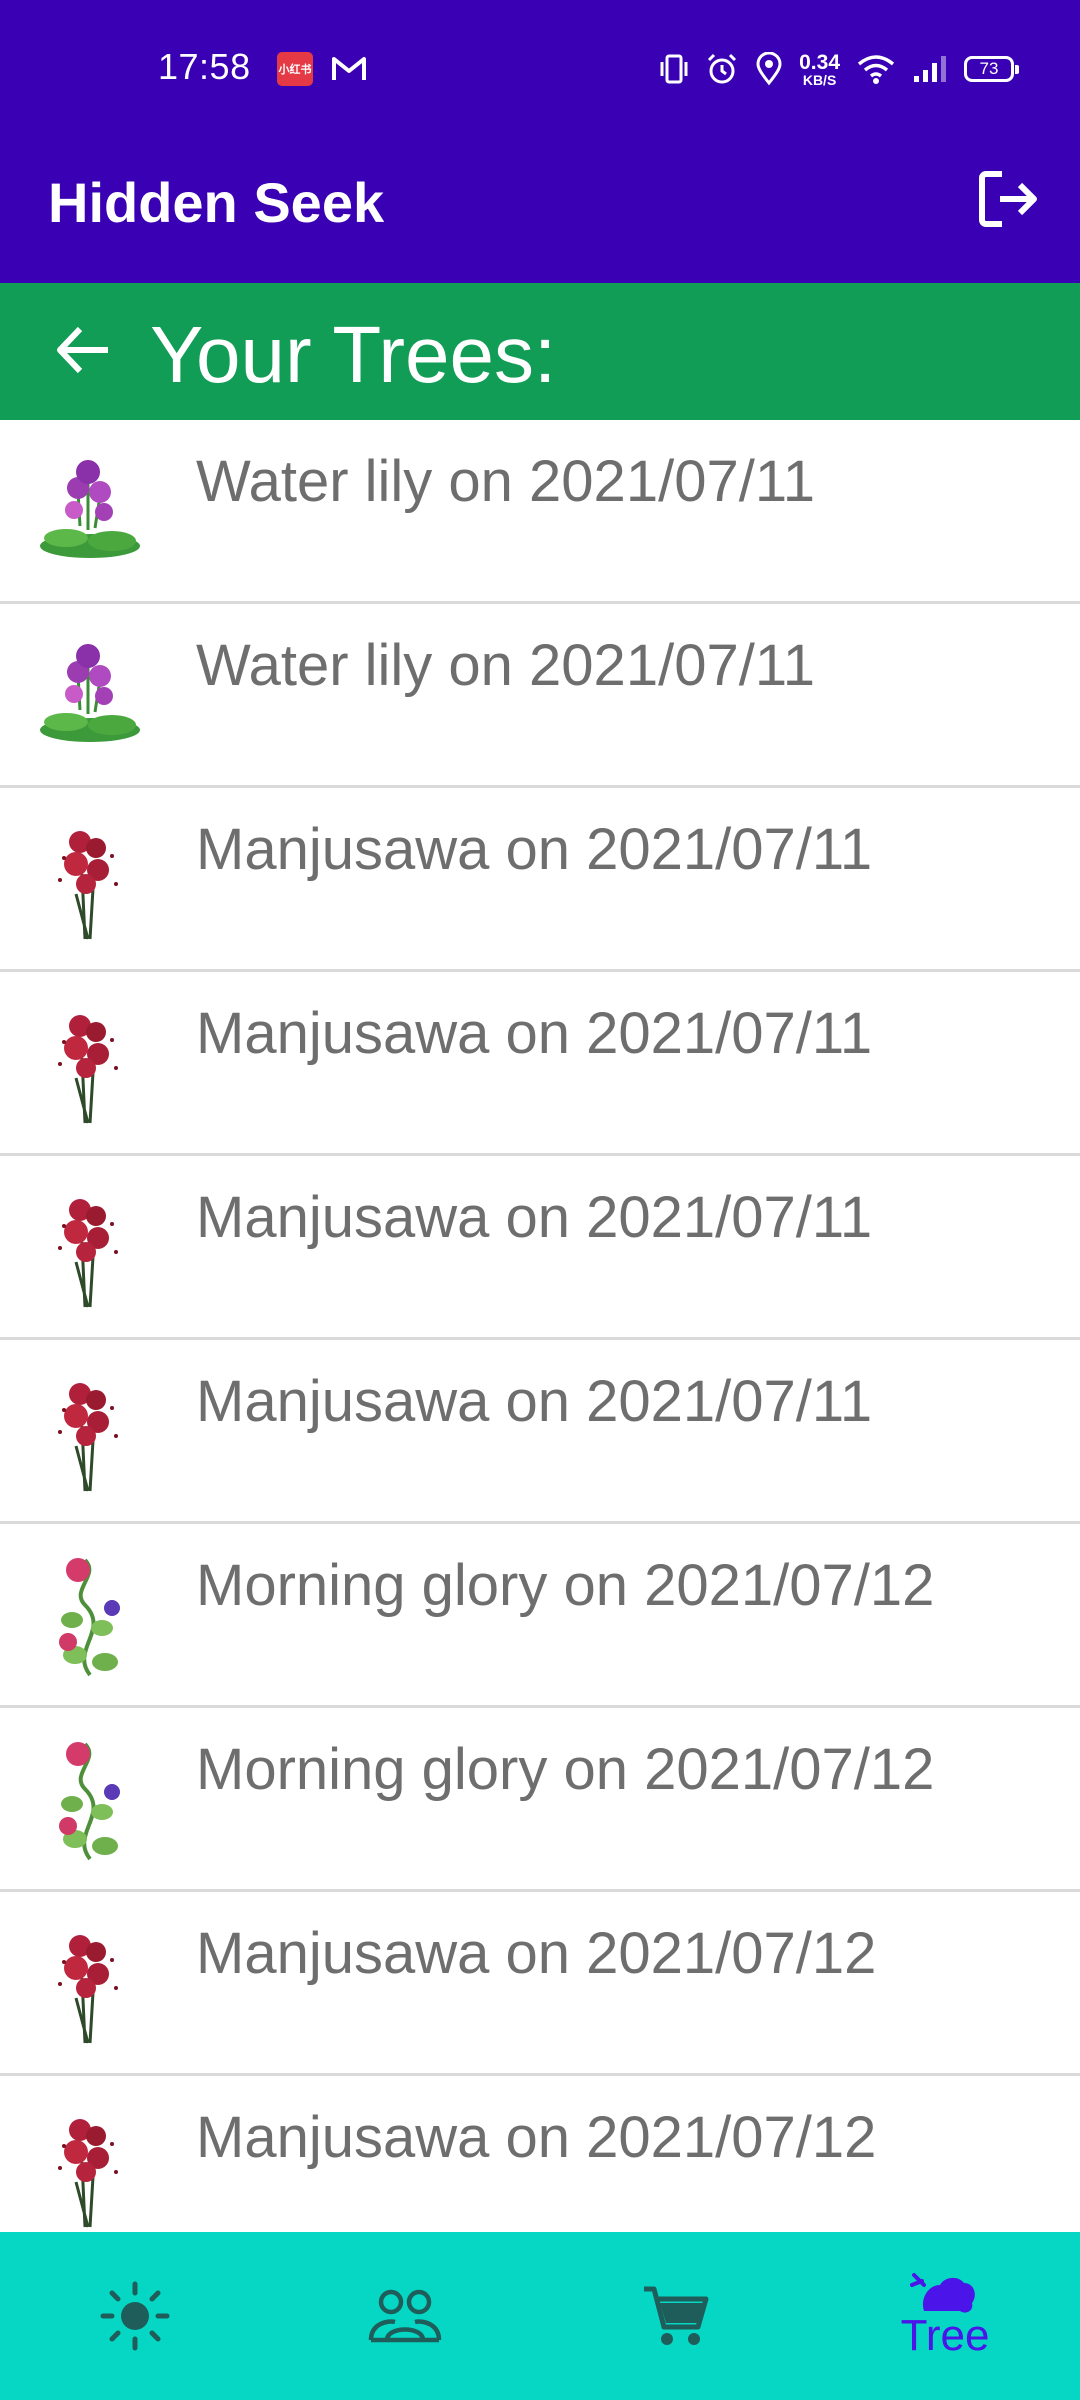 The height and width of the screenshot is (2400, 1080). I want to click on people-icon, so click(405, 2316).